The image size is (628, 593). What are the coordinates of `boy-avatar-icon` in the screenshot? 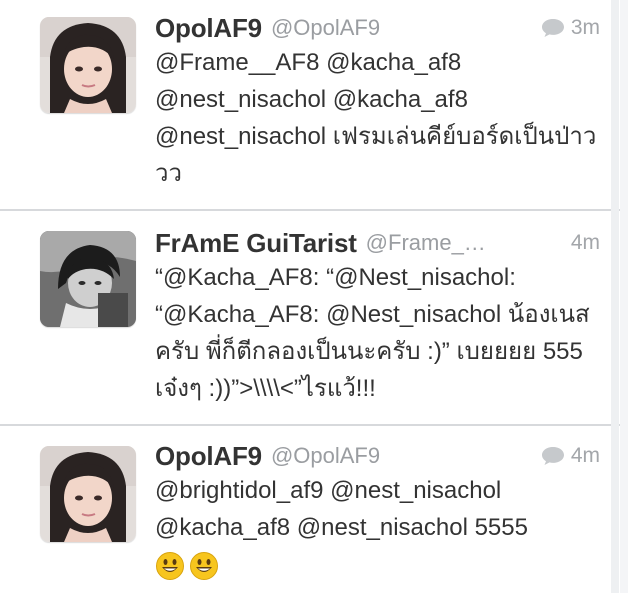 It's located at (88, 279).